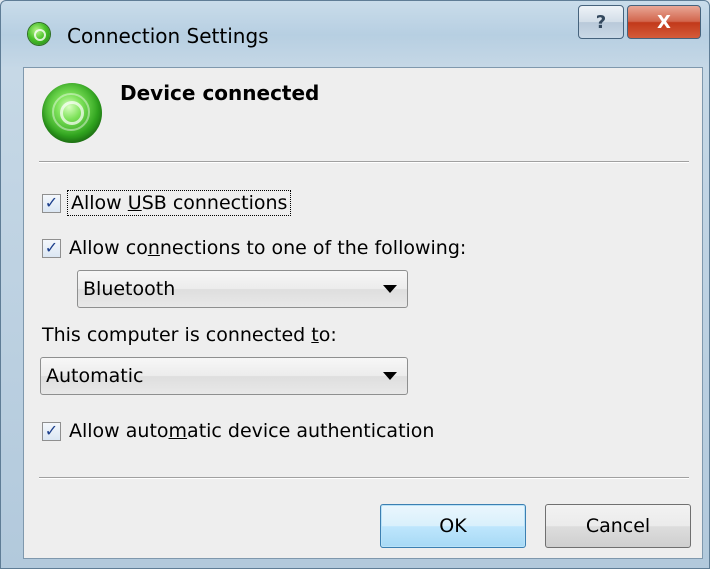  What do you see at coordinates (242, 289) in the screenshot?
I see `connection-type-dropdown: Bluetooth` at bounding box center [242, 289].